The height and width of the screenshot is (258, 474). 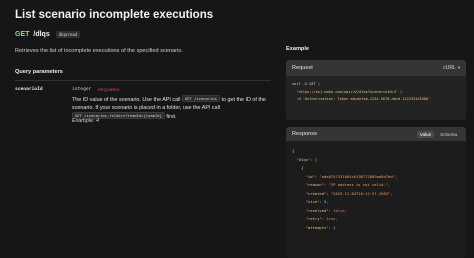 What do you see at coordinates (109, 90) in the screenshot?
I see `required-badge: REQUIRED` at bounding box center [109, 90].